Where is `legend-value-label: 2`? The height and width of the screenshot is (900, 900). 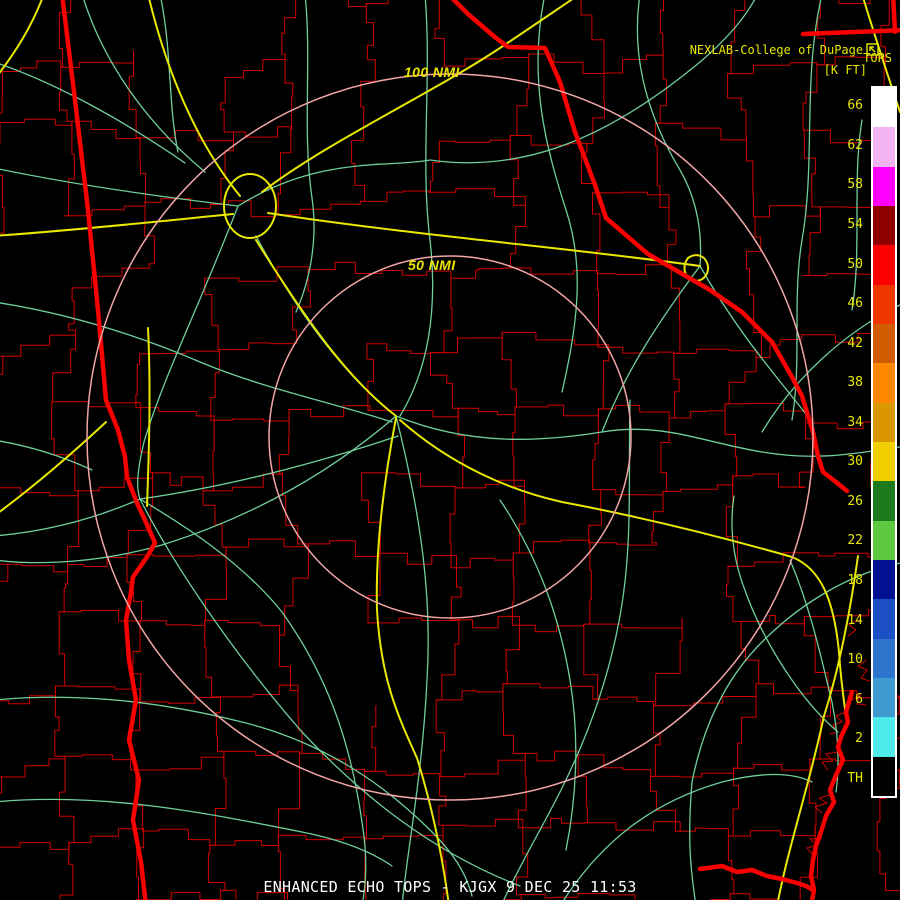 legend-value-label: 2 is located at coordinates (859, 739).